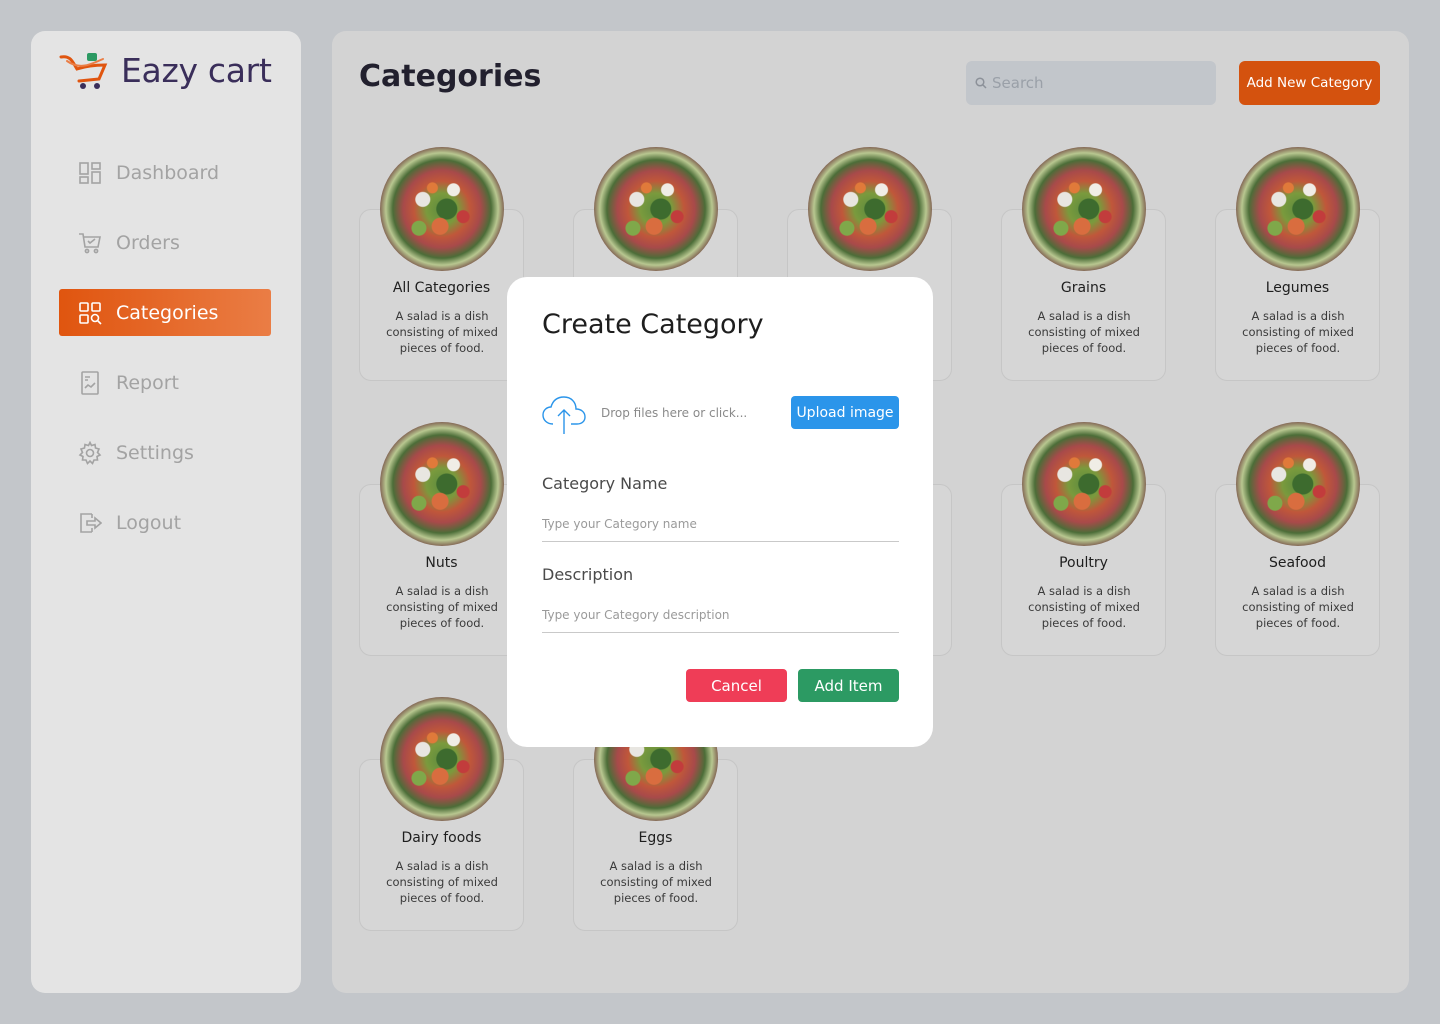  What do you see at coordinates (90, 452) in the screenshot?
I see `gear-icon` at bounding box center [90, 452].